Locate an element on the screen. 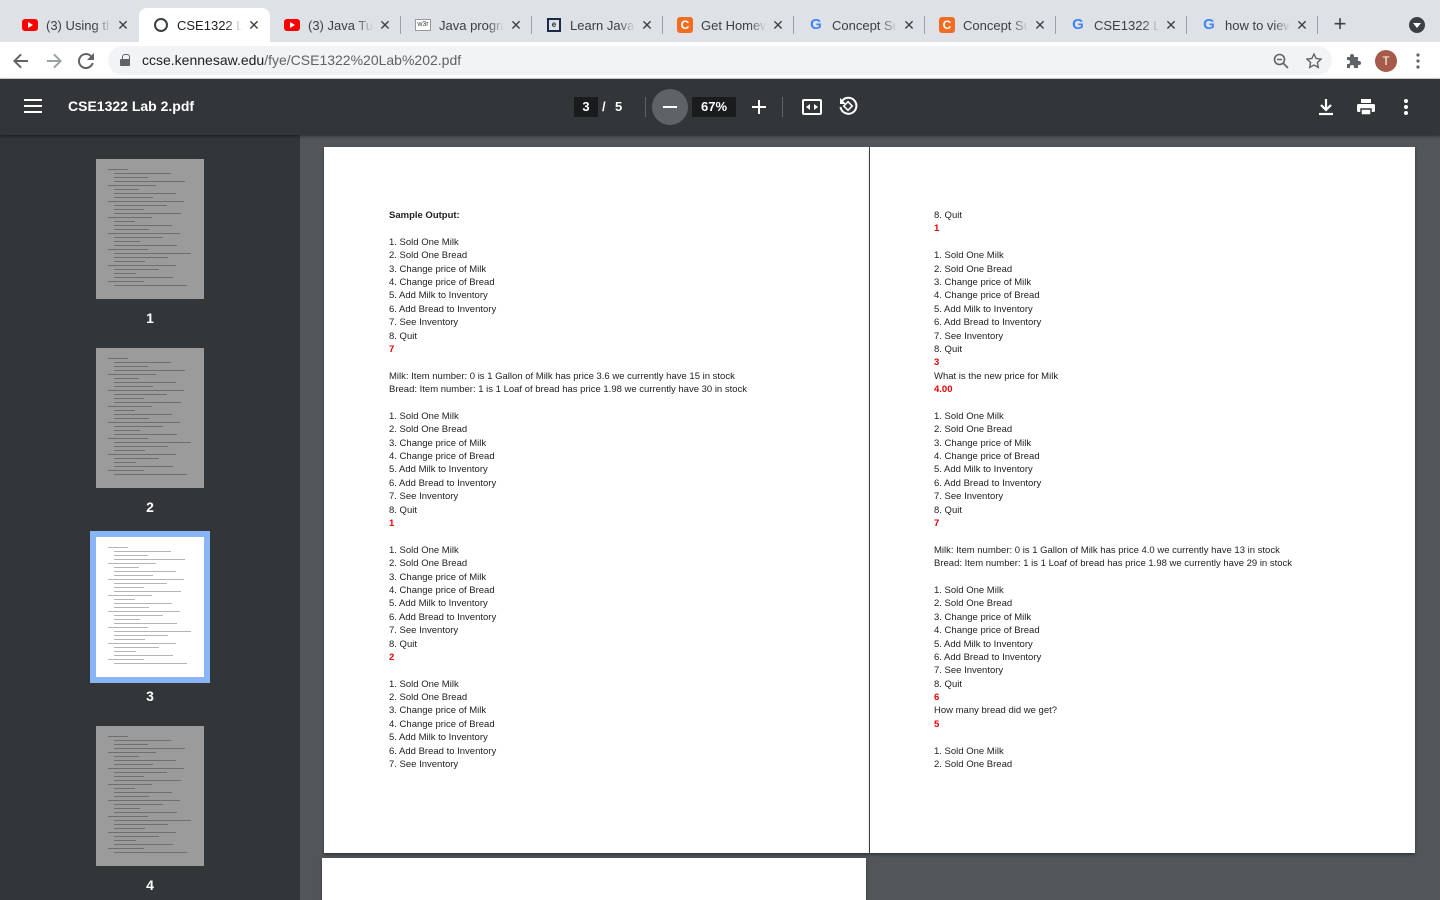 The height and width of the screenshot is (900, 1440). zoom-out-button is located at coordinates (670, 107).